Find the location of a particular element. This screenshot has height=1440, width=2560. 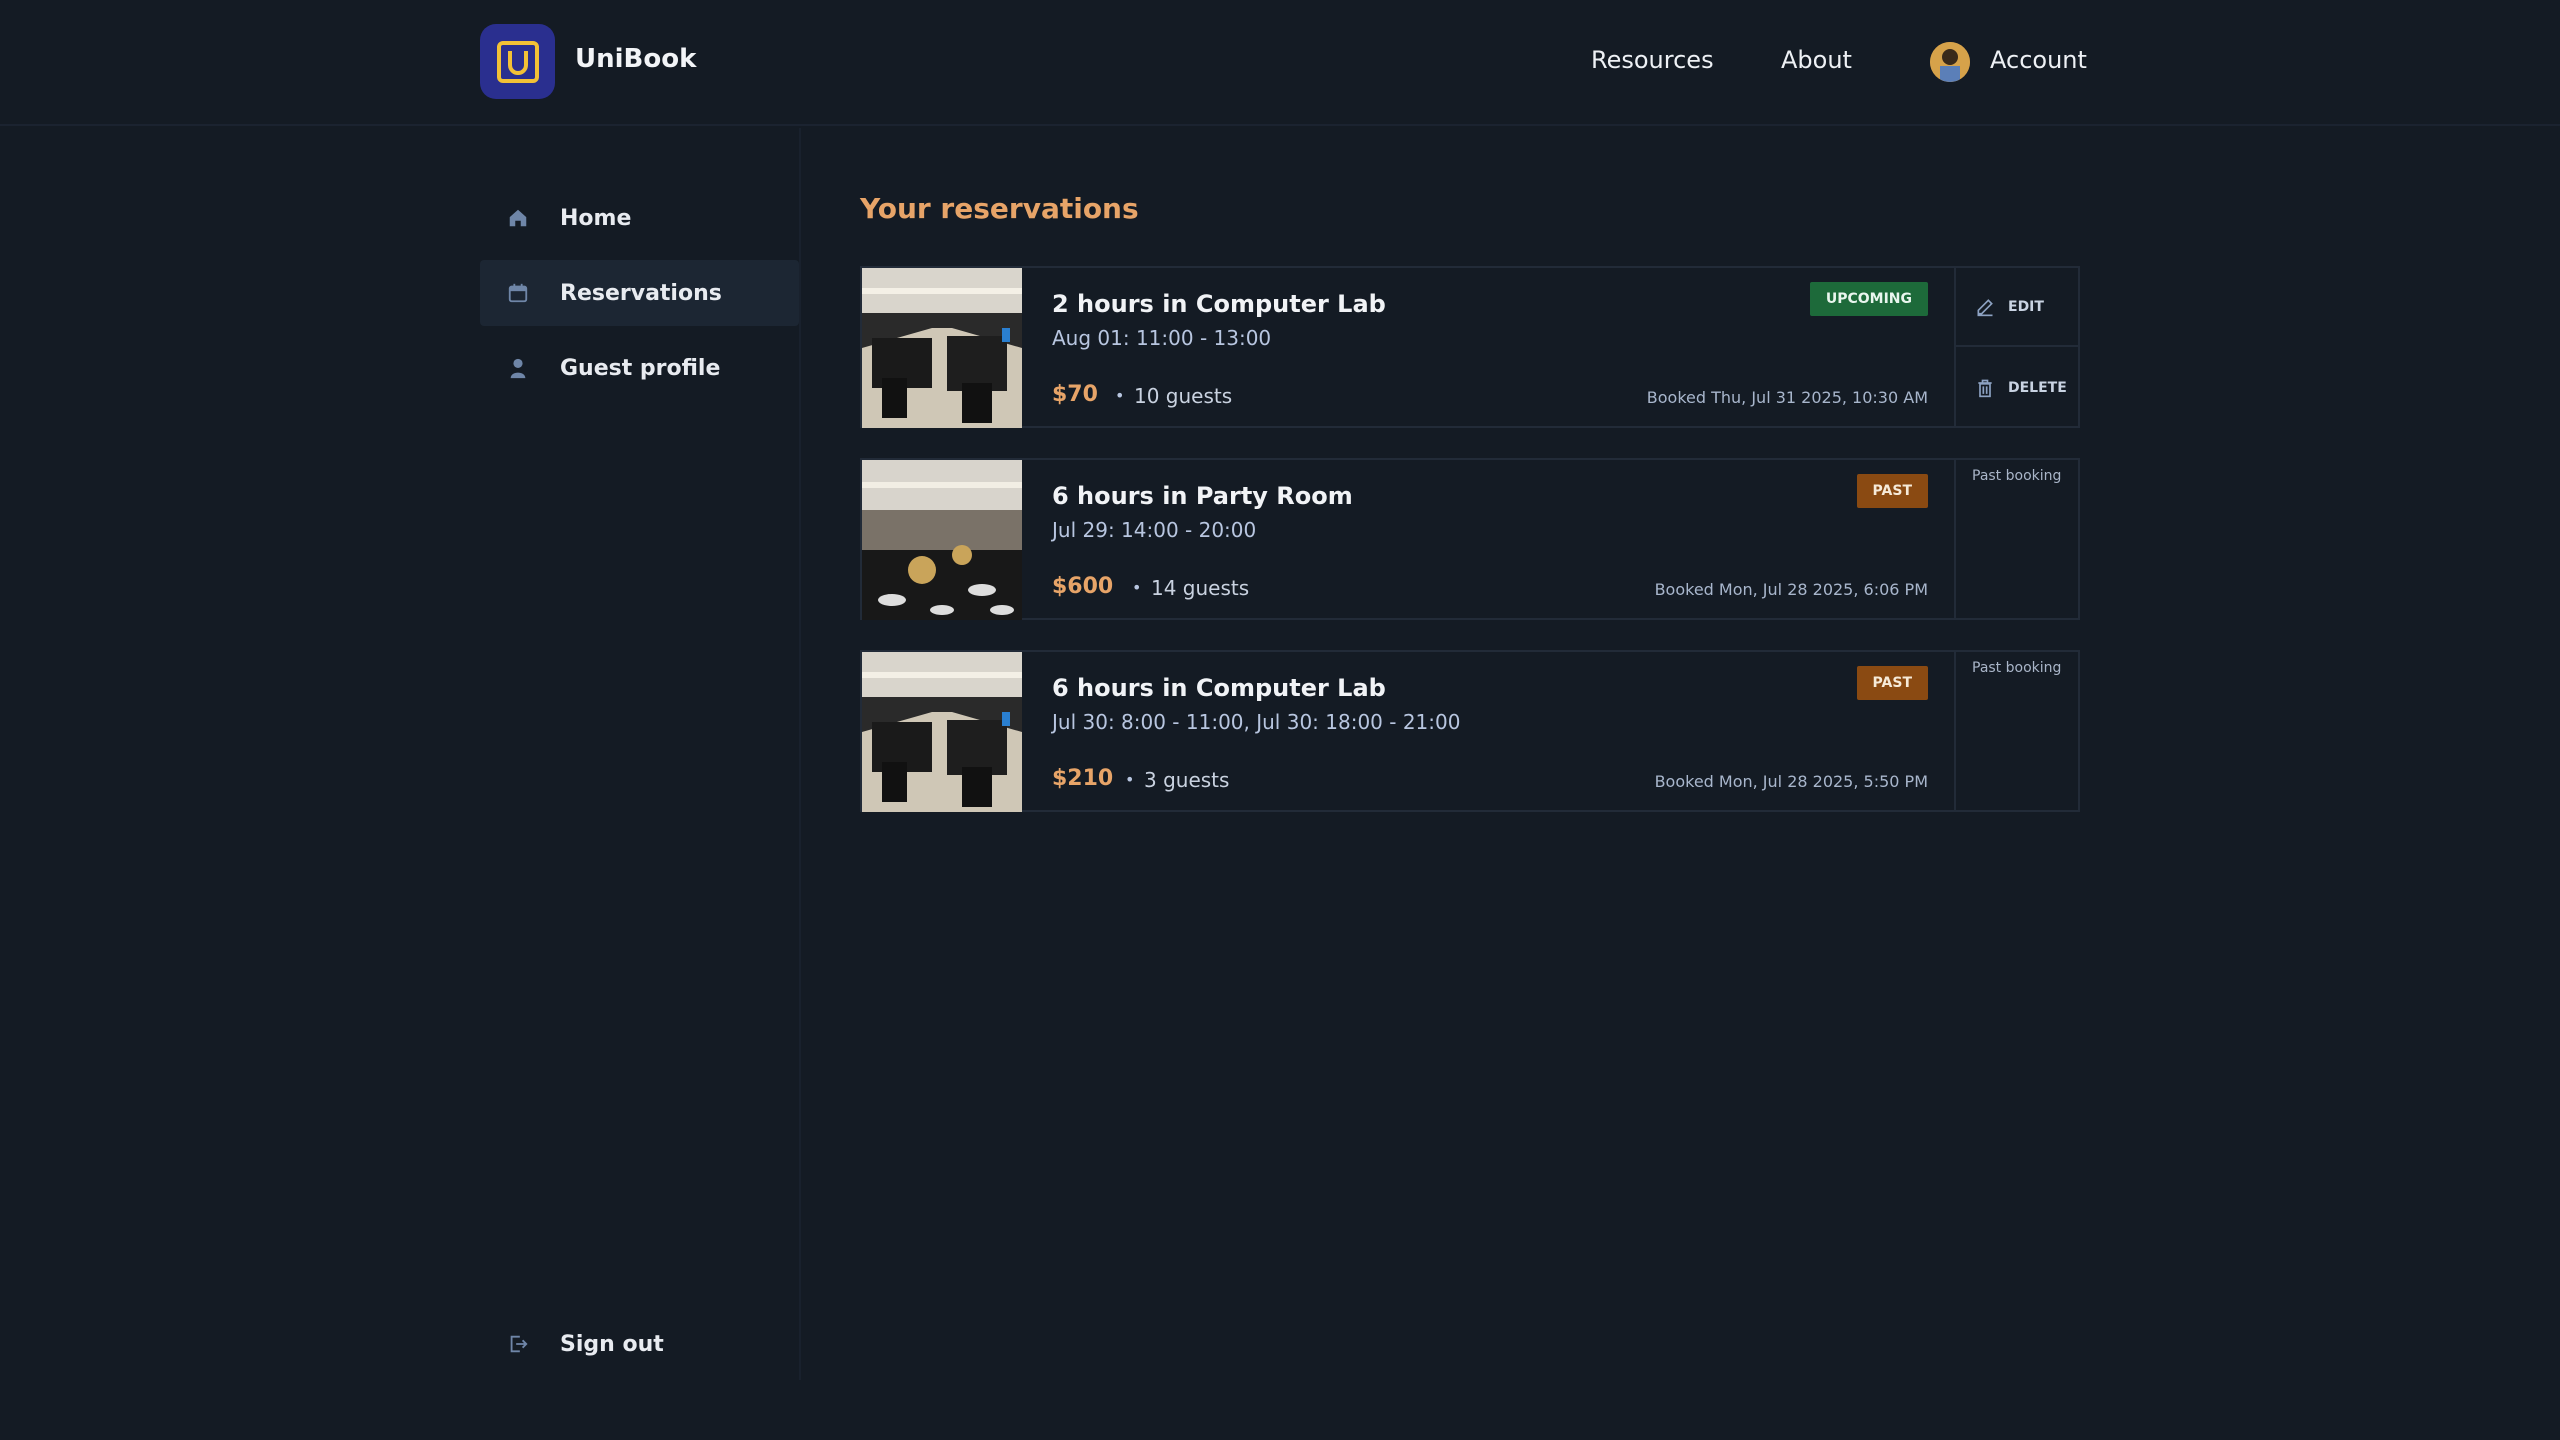

booked-timestamp: Booked Thu, Jul 31 2025, 10:30 AM is located at coordinates (1787, 397).